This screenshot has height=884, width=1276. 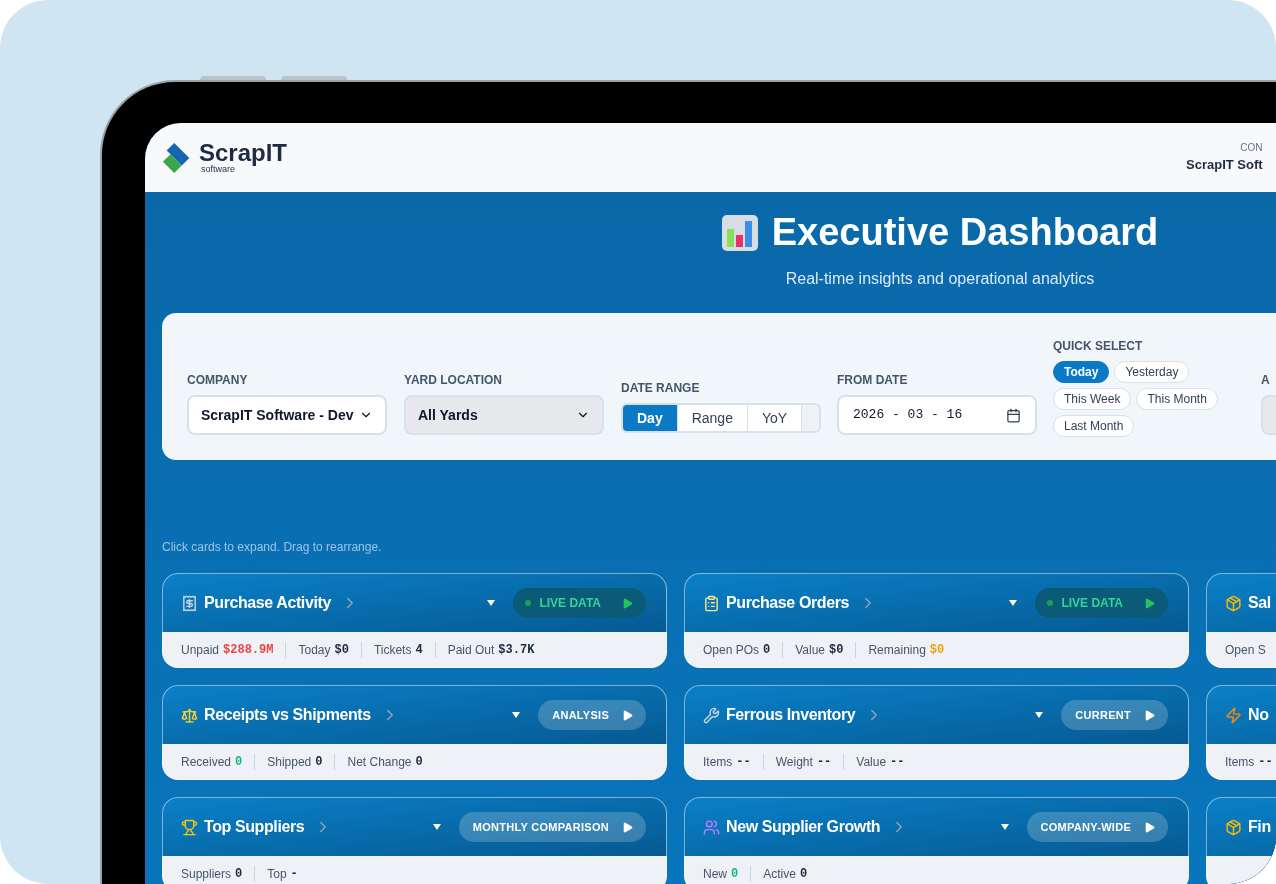 What do you see at coordinates (936, 714) in the screenshot?
I see `card-header: Ferrous Inventory CURRENT` at bounding box center [936, 714].